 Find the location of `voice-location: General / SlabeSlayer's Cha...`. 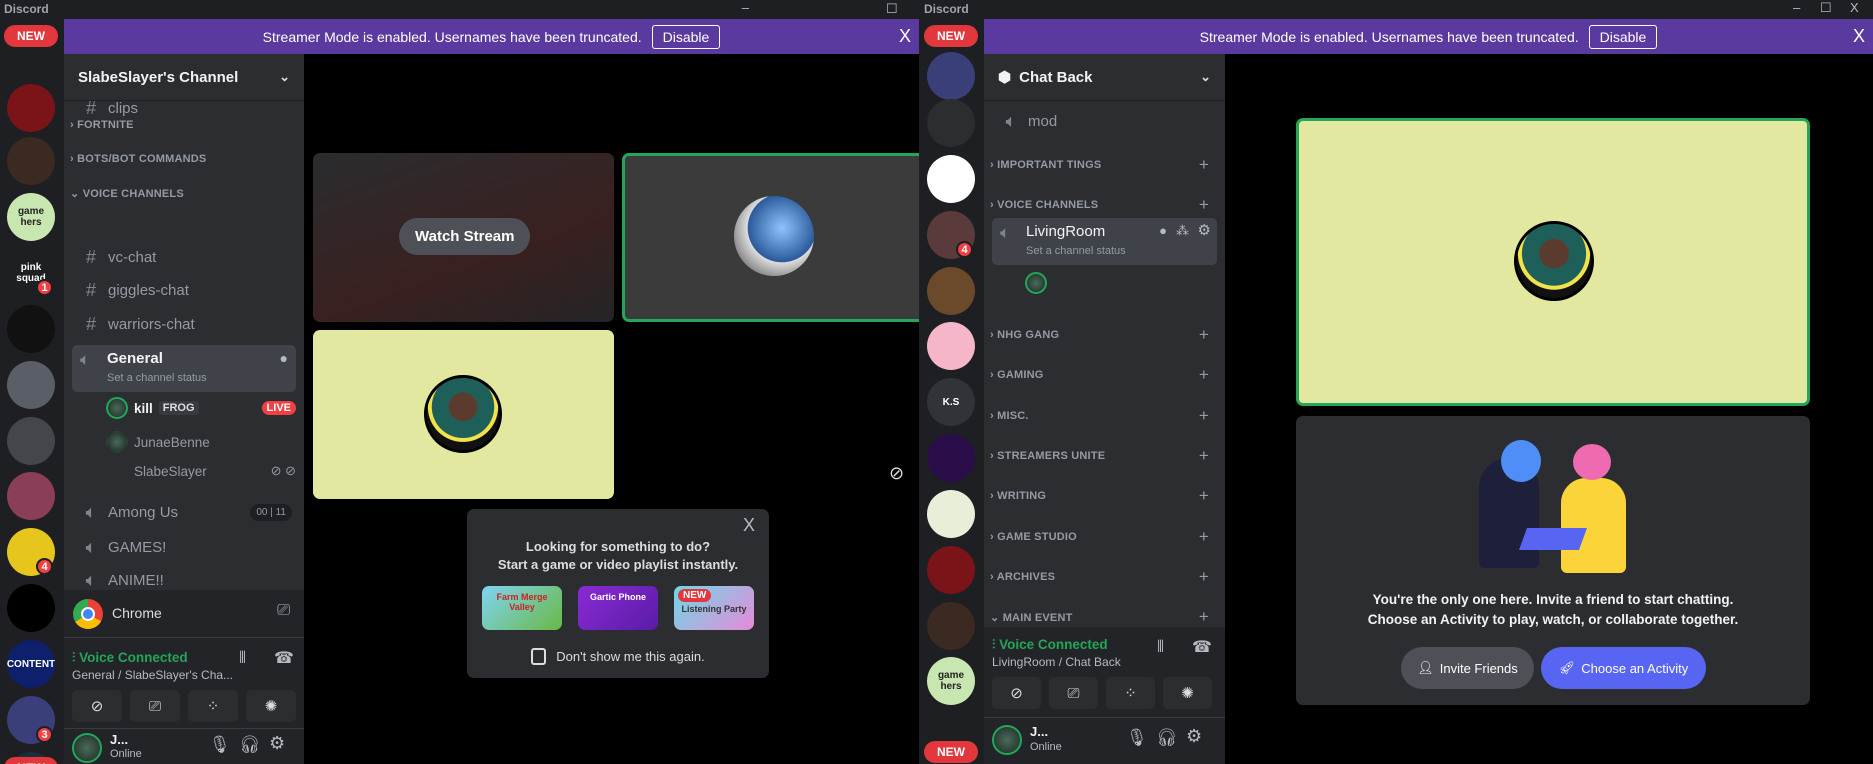

voice-location: General / SlabeSlayer's Cha... is located at coordinates (152, 675).